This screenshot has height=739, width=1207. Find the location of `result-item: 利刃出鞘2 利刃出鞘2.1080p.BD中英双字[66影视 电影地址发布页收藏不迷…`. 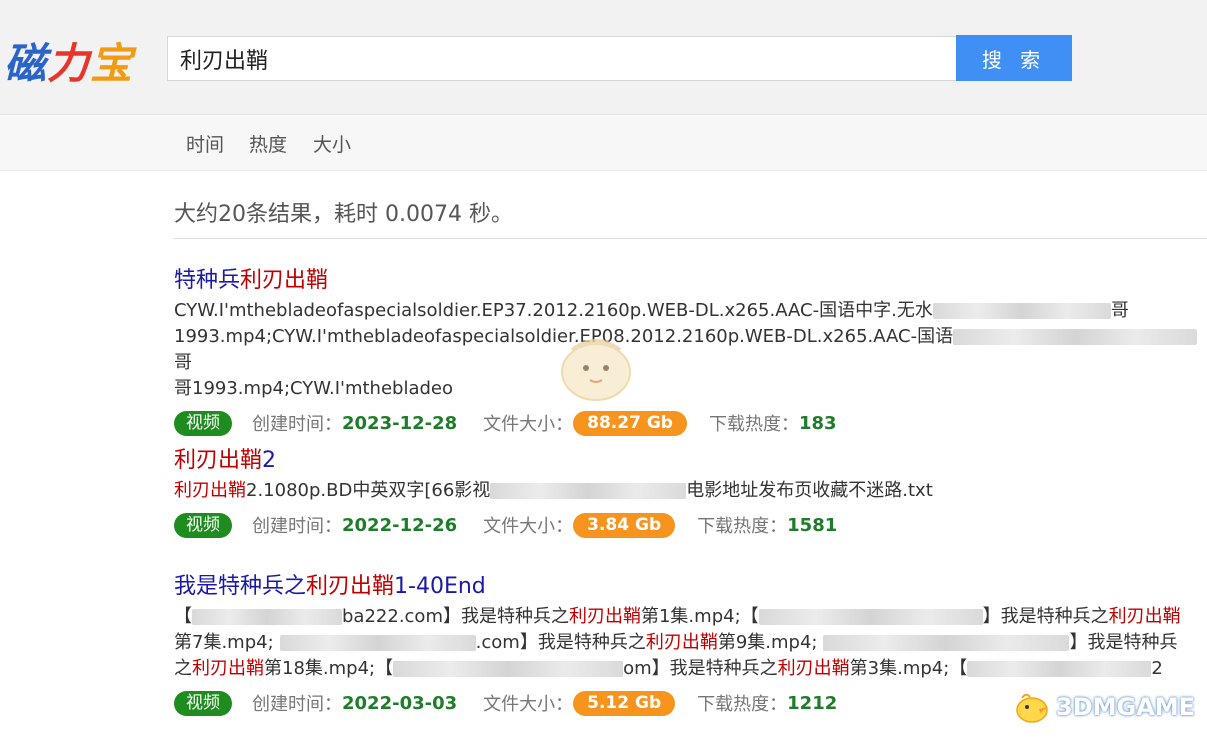

result-item: 利刃出鞘2 利刃出鞘2.1080p.BD中英双字[66影视 电影地址发布页收藏不迷… is located at coordinates (690, 490).